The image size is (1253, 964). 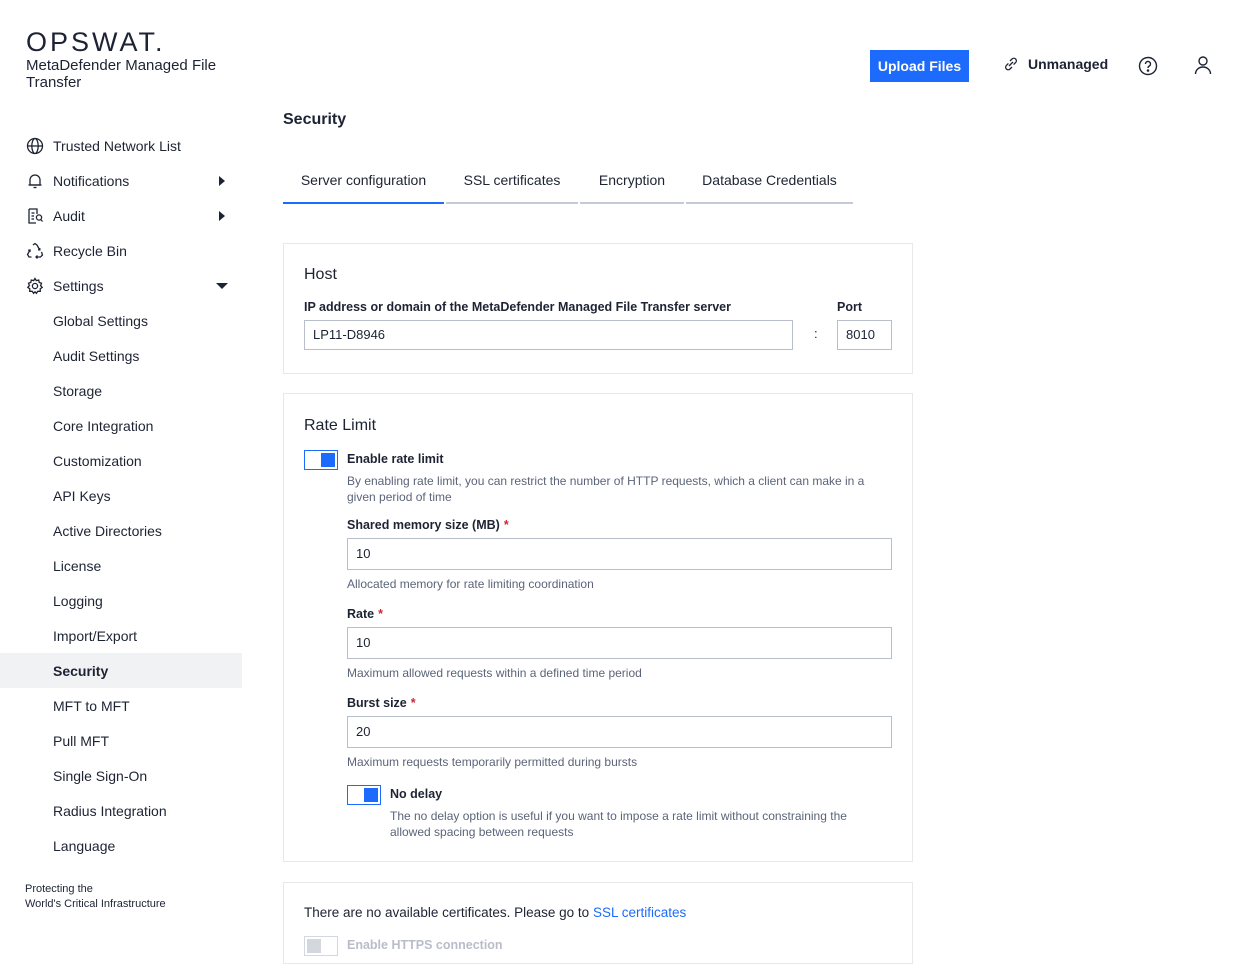 I want to click on unmanaged-label: Unmanaged, so click(x=1068, y=64).